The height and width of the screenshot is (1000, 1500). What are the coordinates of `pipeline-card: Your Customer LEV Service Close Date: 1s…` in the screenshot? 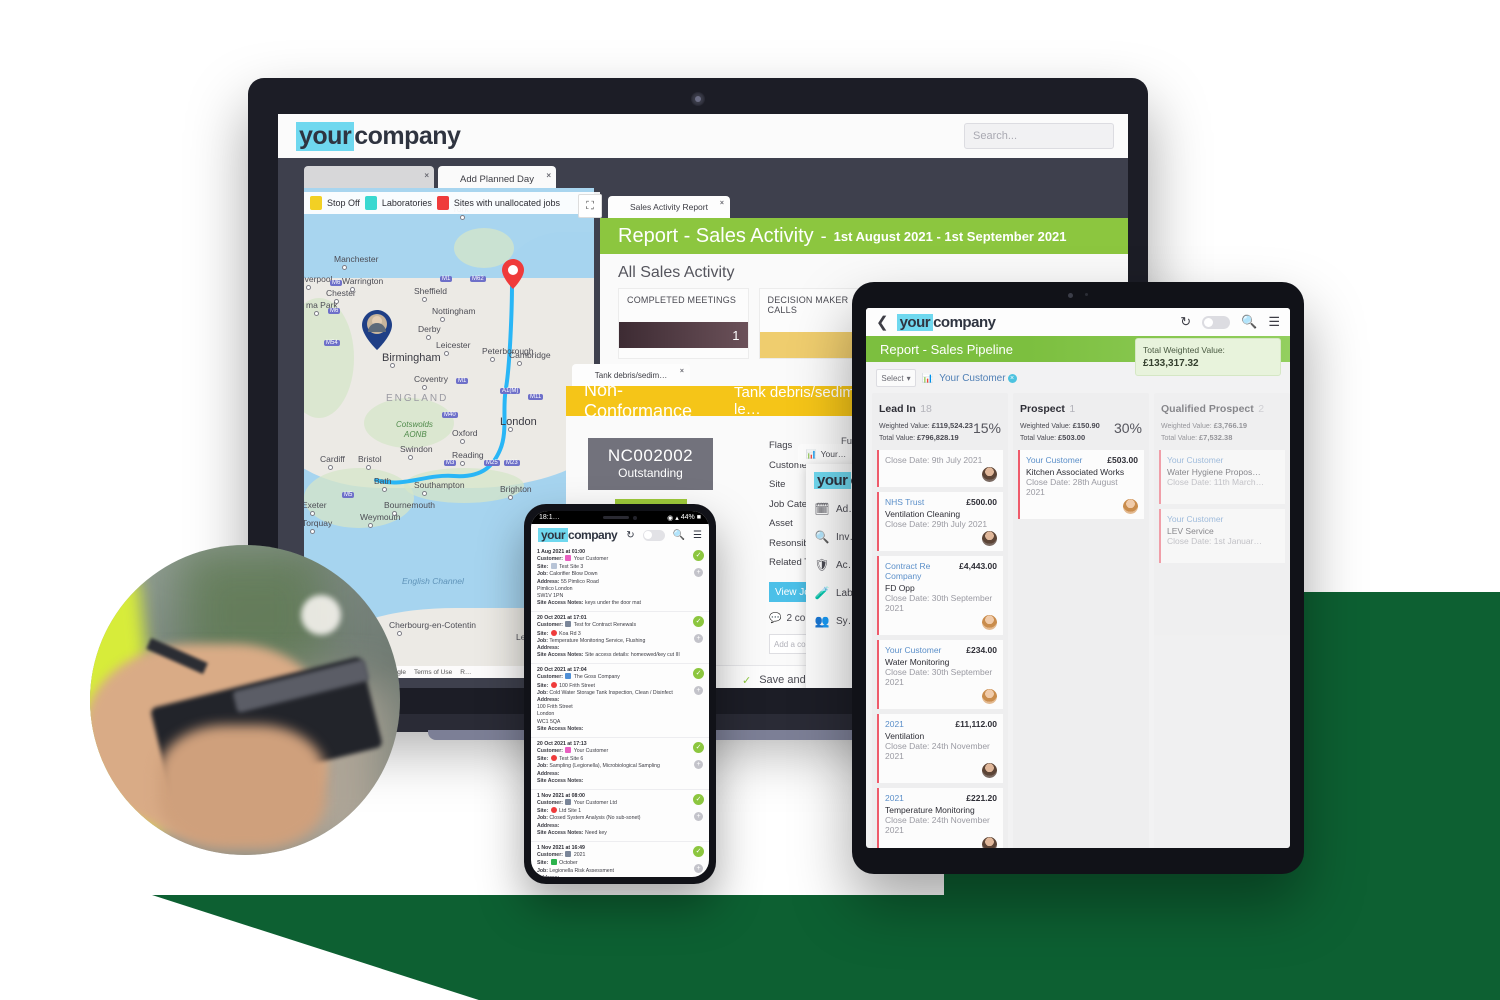 It's located at (1222, 536).